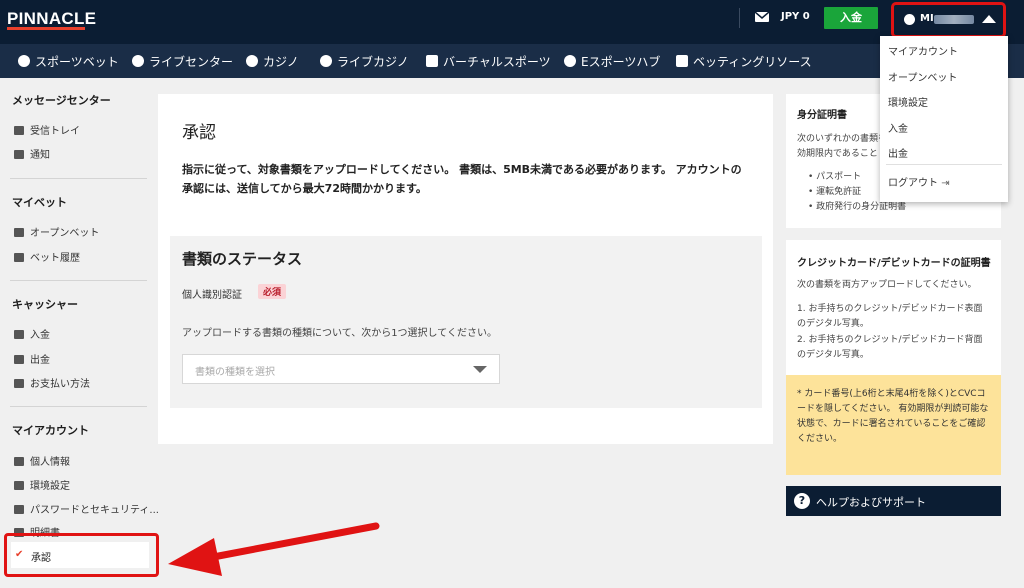  Describe the element at coordinates (19, 485) in the screenshot. I see `gear-icon` at that location.